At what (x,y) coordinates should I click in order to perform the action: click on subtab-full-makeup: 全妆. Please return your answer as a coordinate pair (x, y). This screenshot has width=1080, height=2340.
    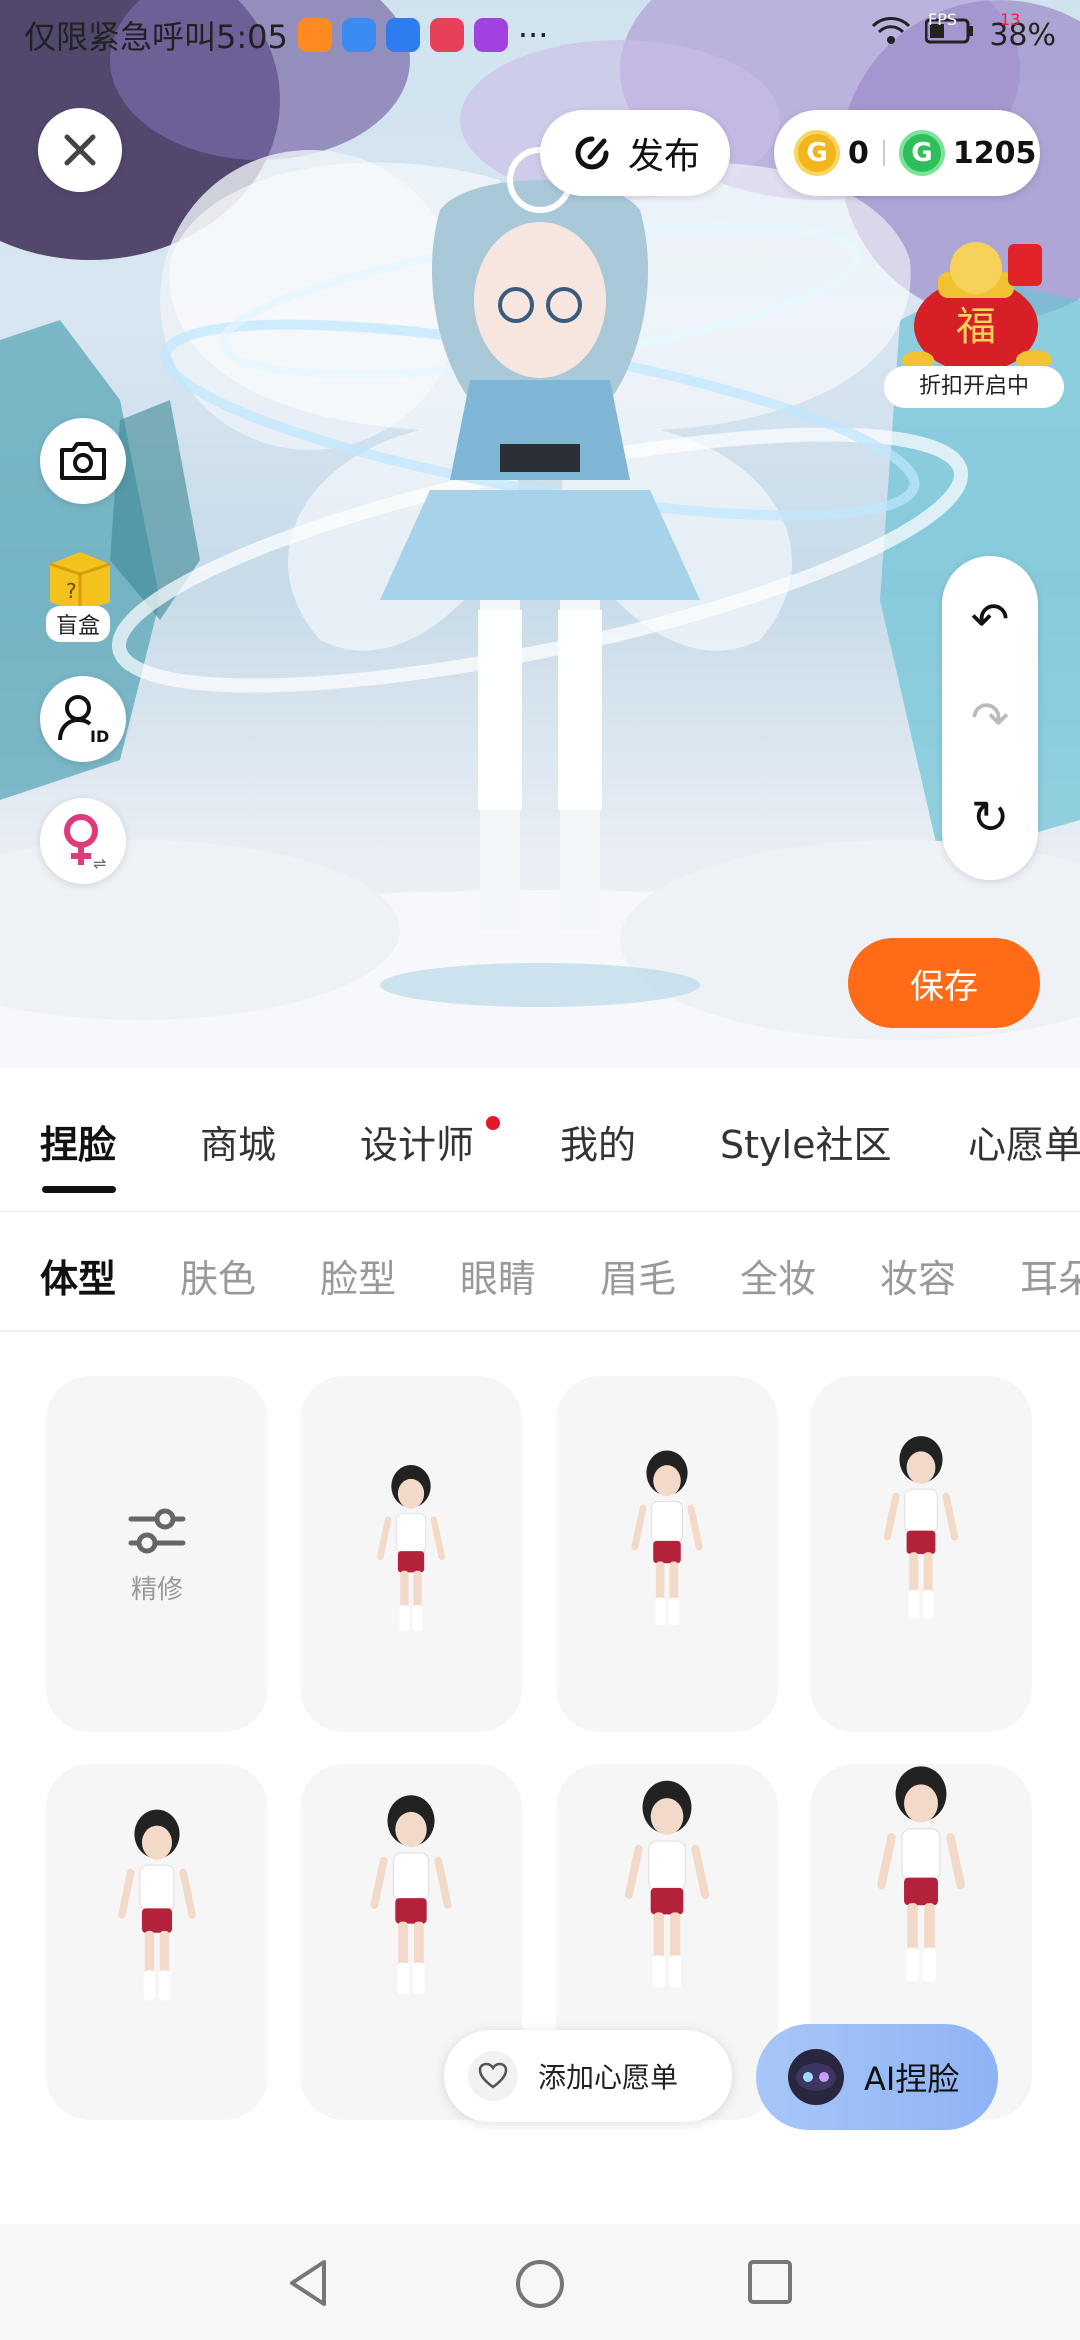
    Looking at the image, I should click on (778, 1275).